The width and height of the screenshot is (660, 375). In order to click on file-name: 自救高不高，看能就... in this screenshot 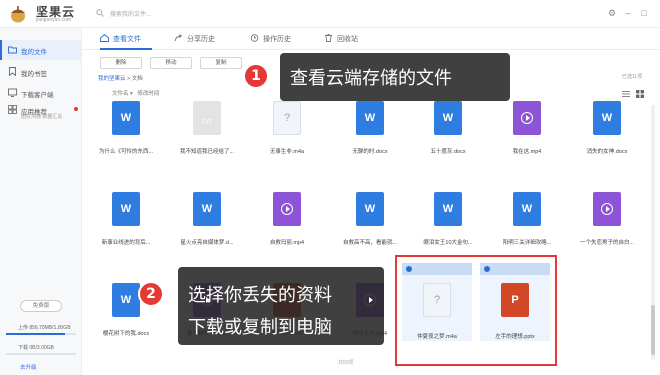, I will do `click(370, 243)`.